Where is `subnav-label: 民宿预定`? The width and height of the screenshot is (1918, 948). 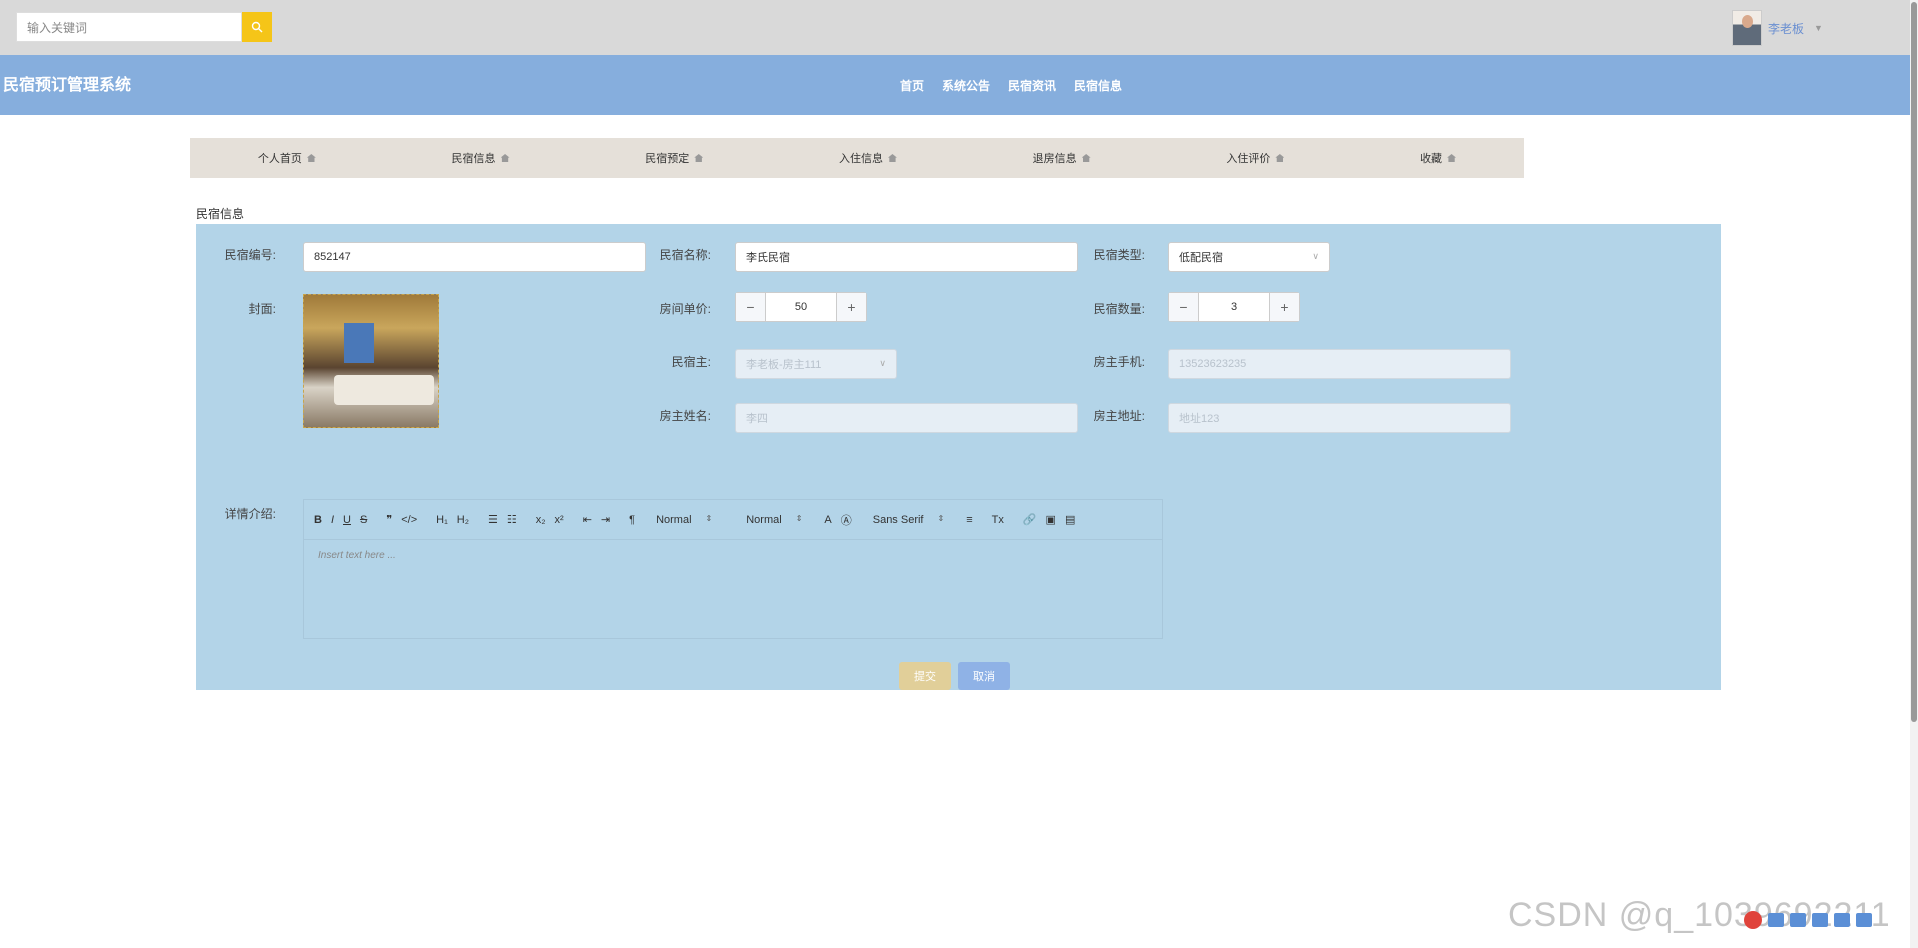 subnav-label: 民宿预定 is located at coordinates (667, 159).